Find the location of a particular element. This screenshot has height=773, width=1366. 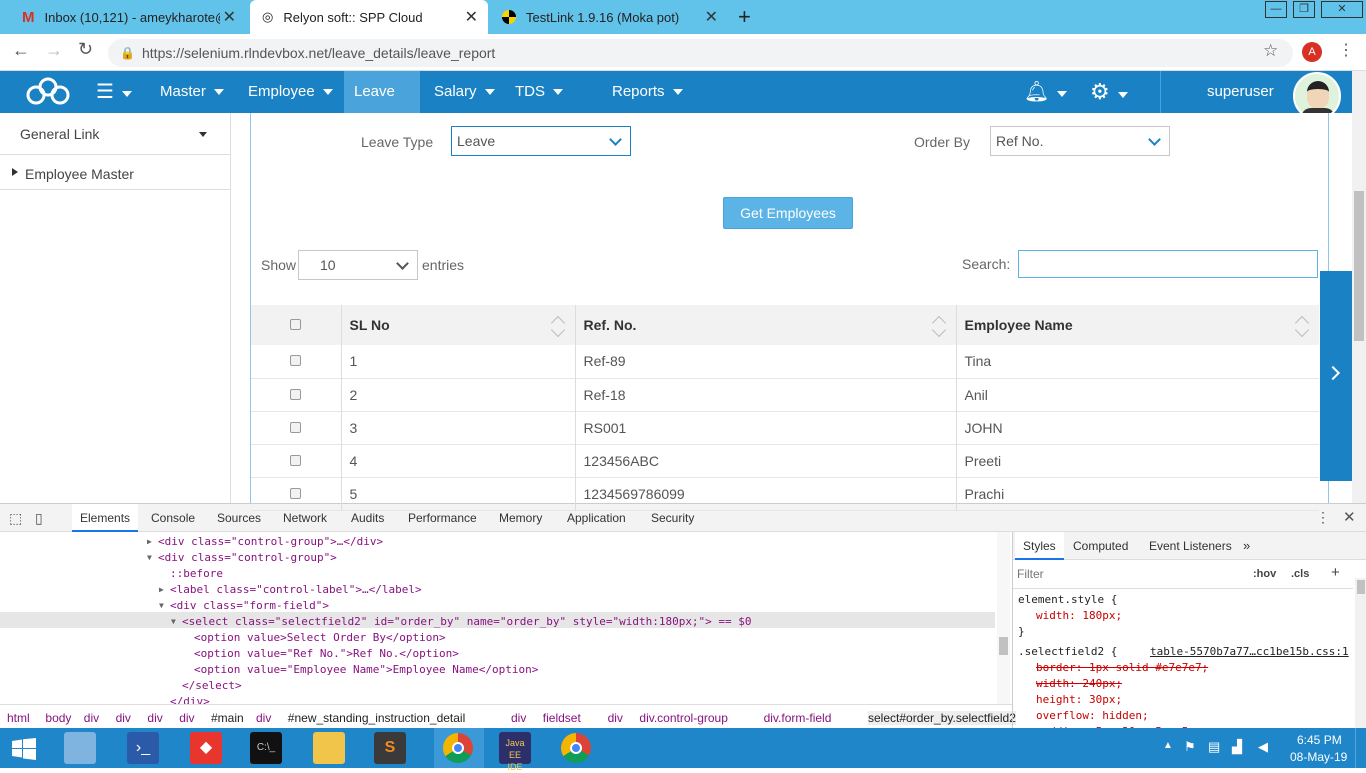

select-all-cell is located at coordinates (296, 325).